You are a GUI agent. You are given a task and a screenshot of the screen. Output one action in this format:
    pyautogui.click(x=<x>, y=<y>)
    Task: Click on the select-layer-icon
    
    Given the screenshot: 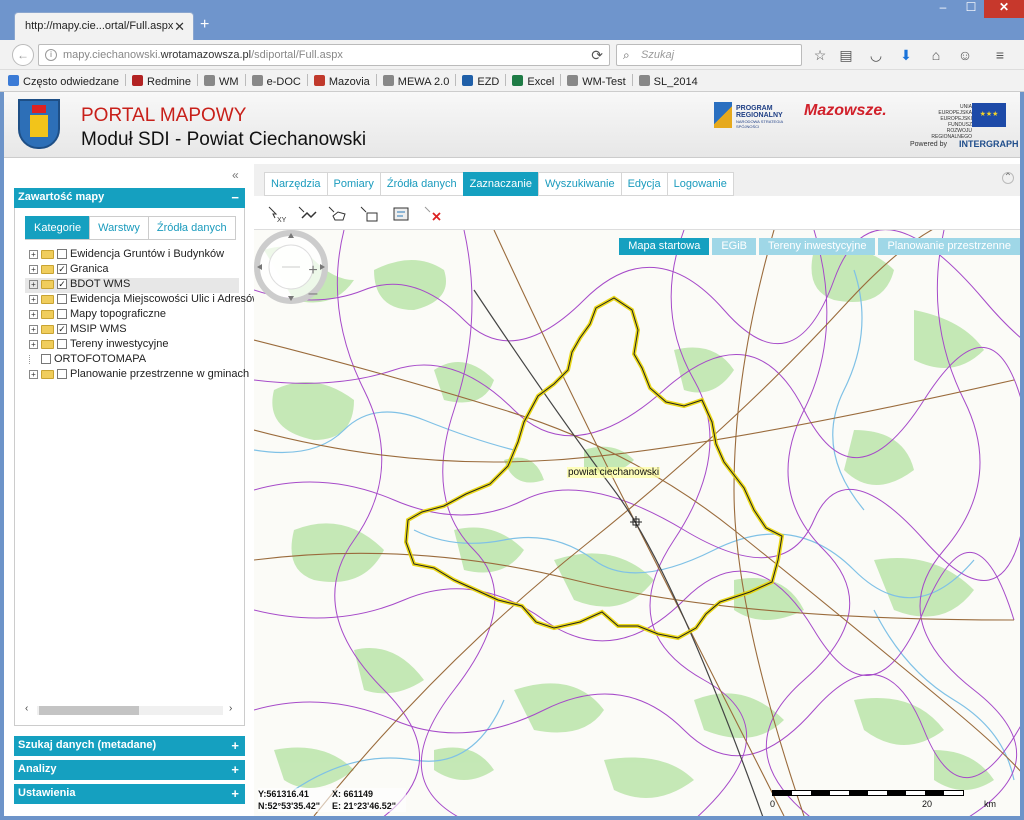 What is the action you would take?
    pyautogui.click(x=401, y=214)
    